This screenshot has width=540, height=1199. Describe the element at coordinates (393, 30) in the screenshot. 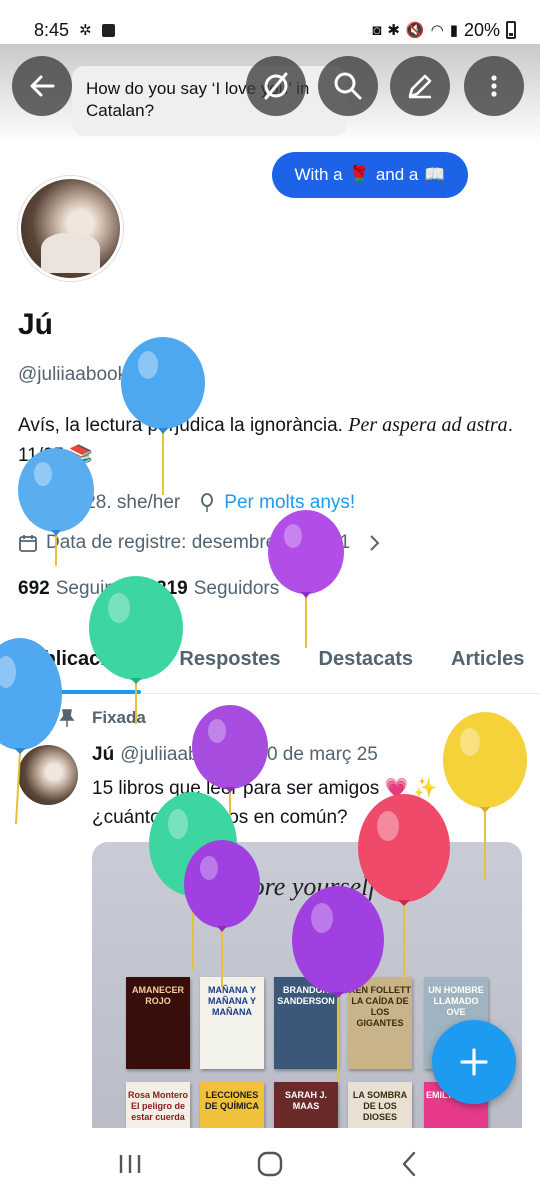

I see `bluetooth-icon: ✱` at that location.